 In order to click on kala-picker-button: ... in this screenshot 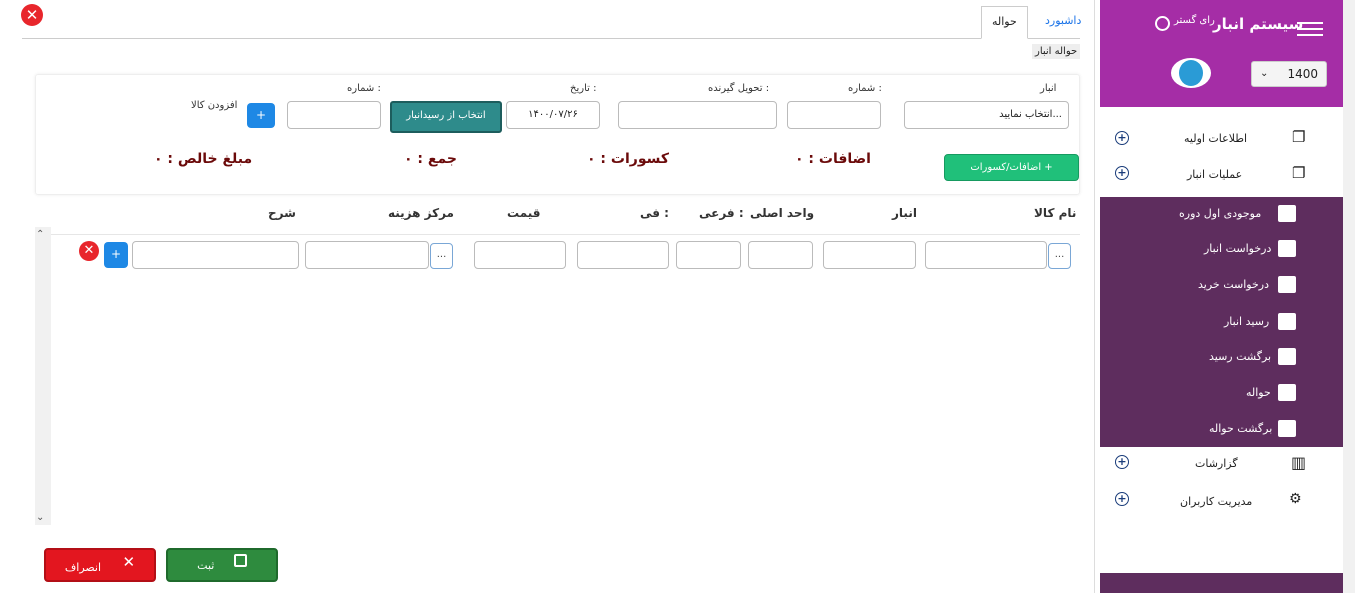, I will do `click(1059, 256)`.